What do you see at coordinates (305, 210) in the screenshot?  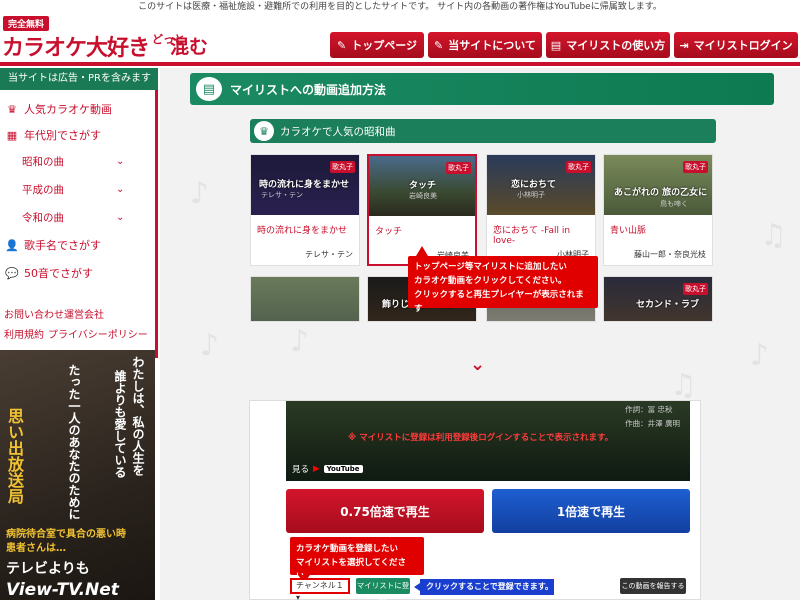 I see `video-card: 歌丸子 時の流れに身をまかせ テレサ・テン 時の流れに身をまかせ テレサ・テン` at bounding box center [305, 210].